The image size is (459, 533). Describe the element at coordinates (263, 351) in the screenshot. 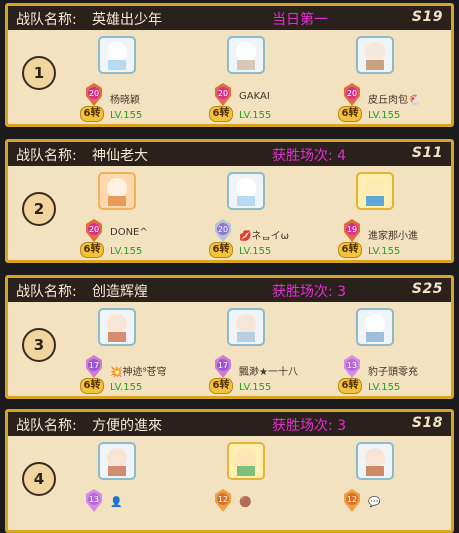

I see `member-2: 17 6转 飄渺★一十八 LV.155` at that location.